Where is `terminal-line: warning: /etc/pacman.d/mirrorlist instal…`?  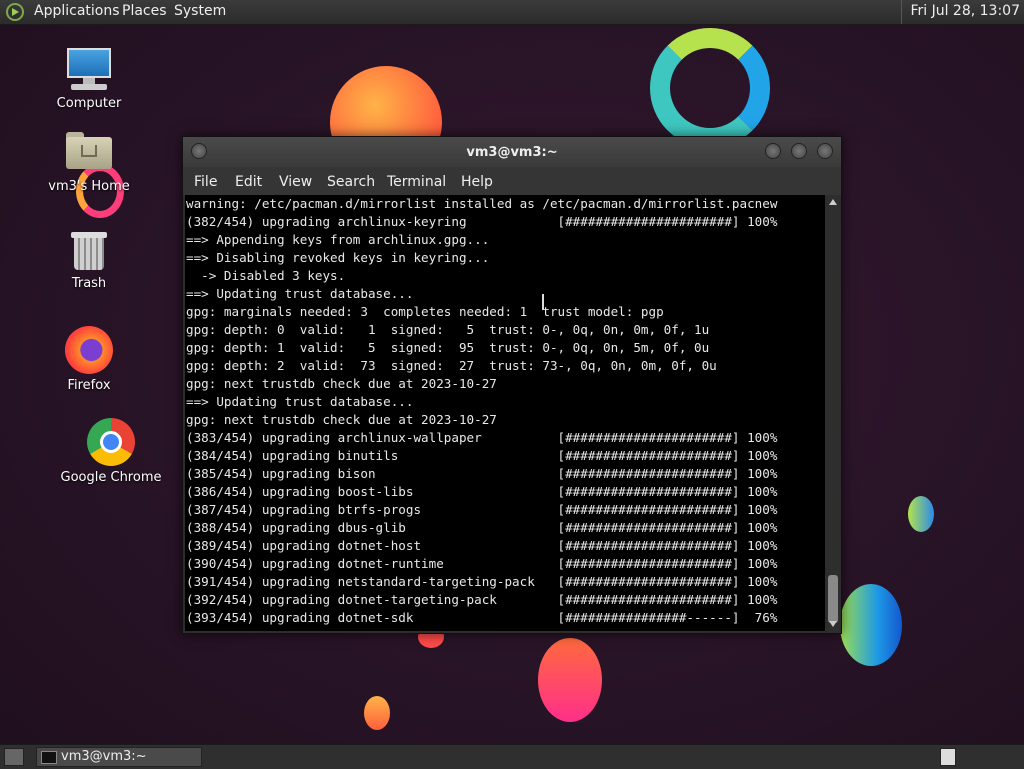
terminal-line: warning: /etc/pacman.d/mirrorlist instal… is located at coordinates (482, 203).